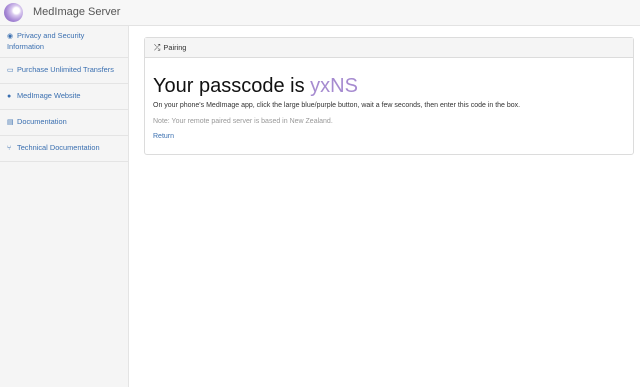 The height and width of the screenshot is (387, 640). Describe the element at coordinates (163, 136) in the screenshot. I see `return-link: Return` at that location.